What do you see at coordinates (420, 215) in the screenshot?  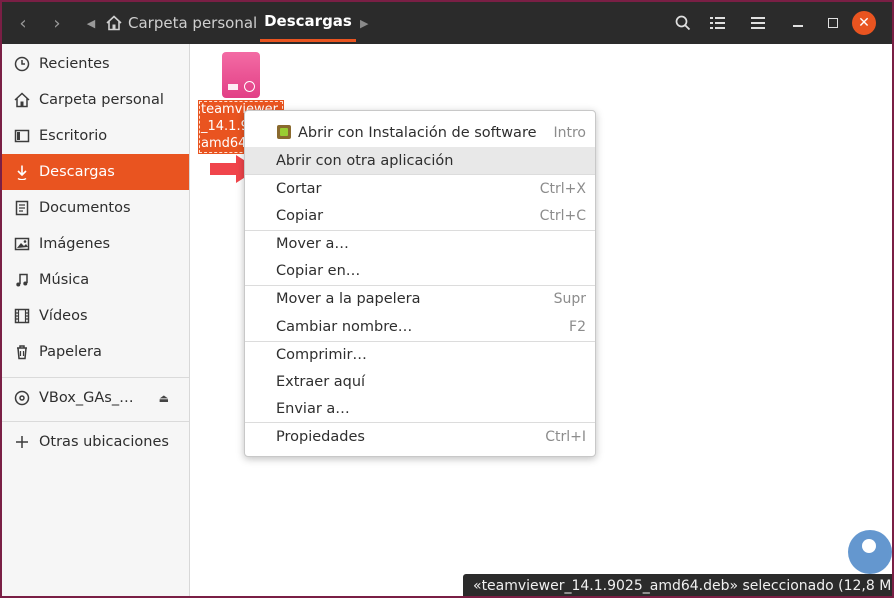 I see `menu-item-copy: Copiar Ctrl+C` at bounding box center [420, 215].